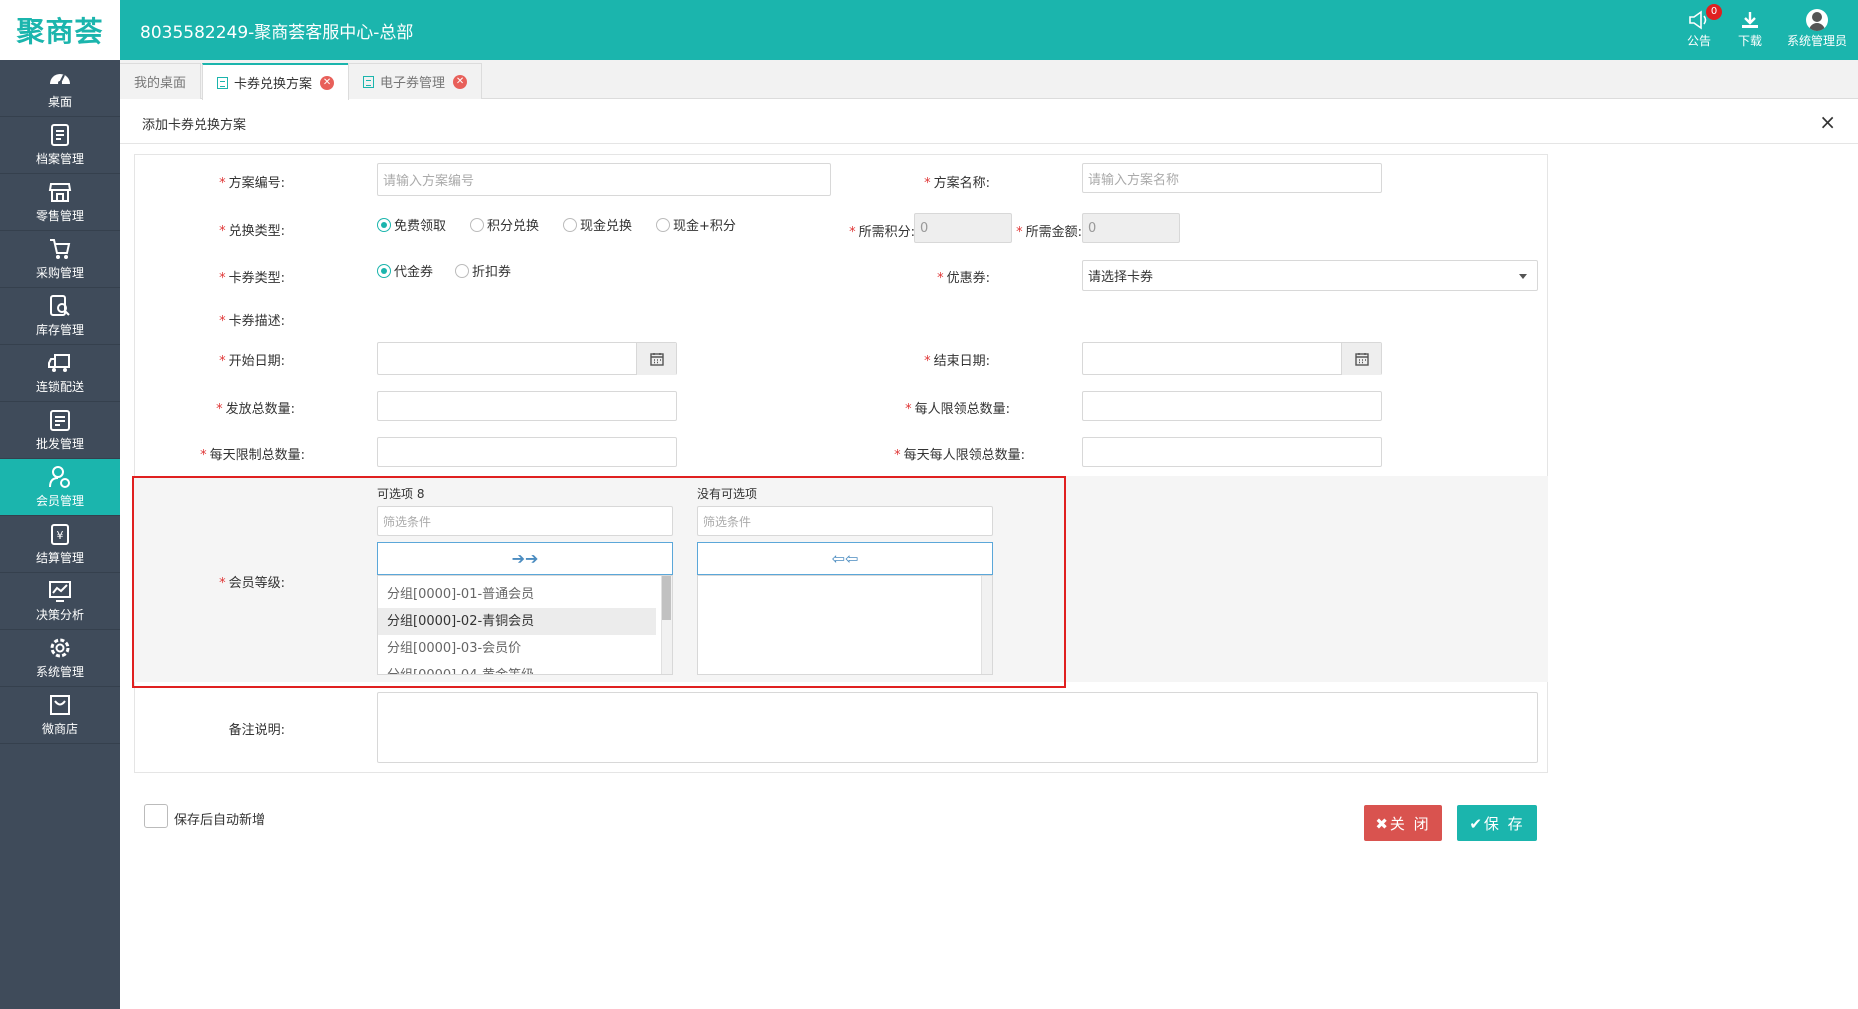 Image resolution: width=1858 pixels, height=1009 pixels. I want to click on tab-label: 电子券管理, so click(413, 83).